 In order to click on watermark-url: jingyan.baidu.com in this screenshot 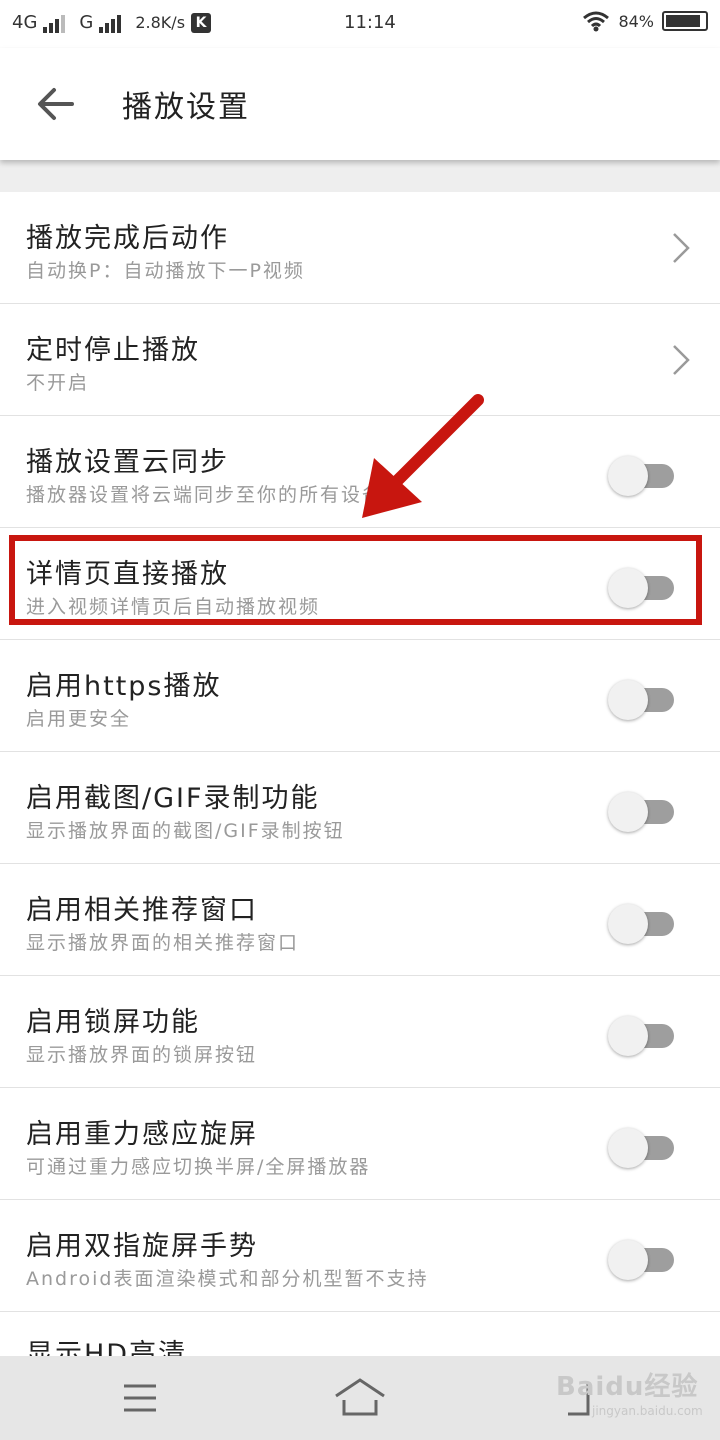, I will do `click(647, 1411)`.